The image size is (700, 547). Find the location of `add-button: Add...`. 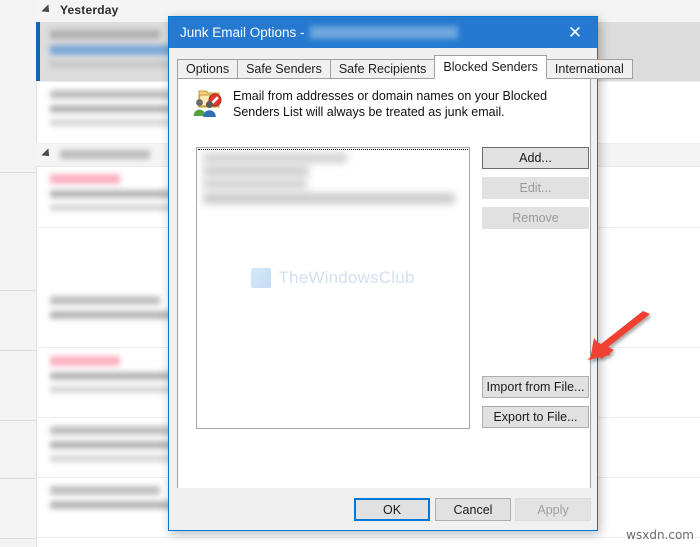

add-button: Add... is located at coordinates (535, 158).